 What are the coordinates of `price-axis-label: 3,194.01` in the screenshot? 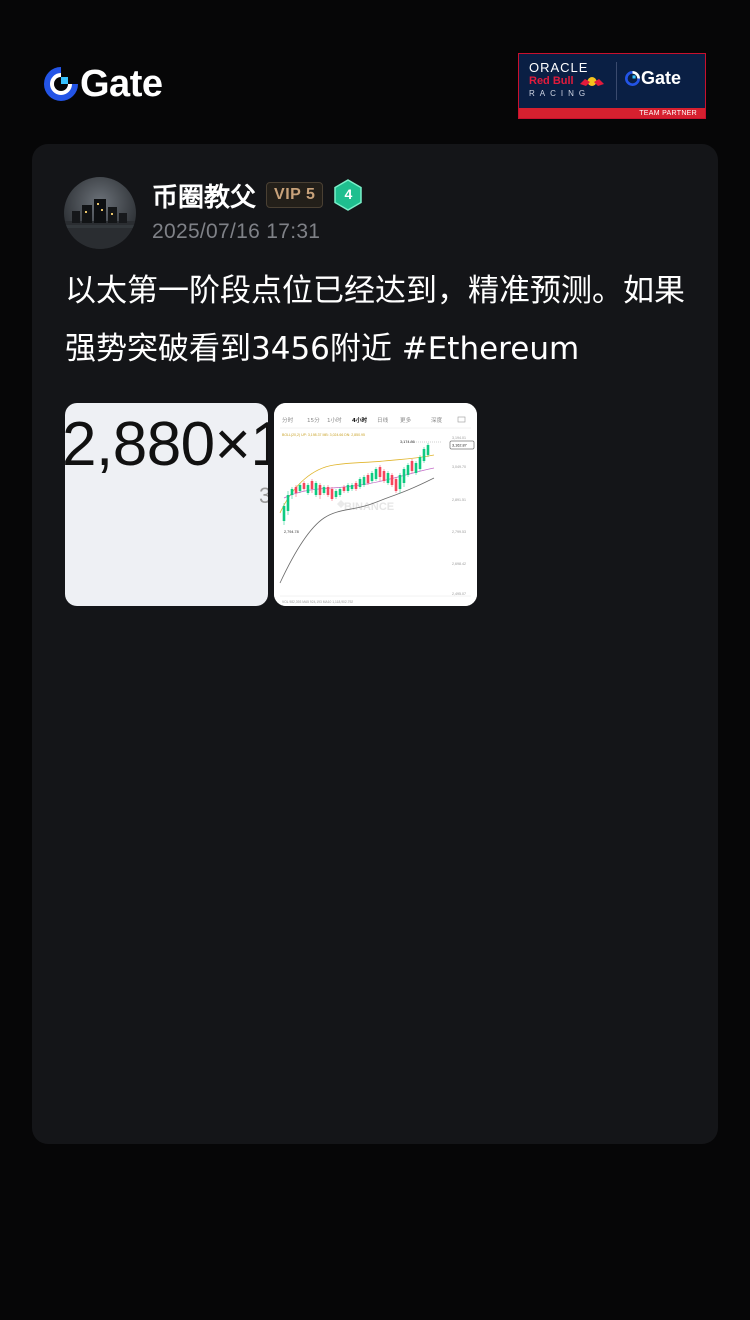 It's located at (459, 438).